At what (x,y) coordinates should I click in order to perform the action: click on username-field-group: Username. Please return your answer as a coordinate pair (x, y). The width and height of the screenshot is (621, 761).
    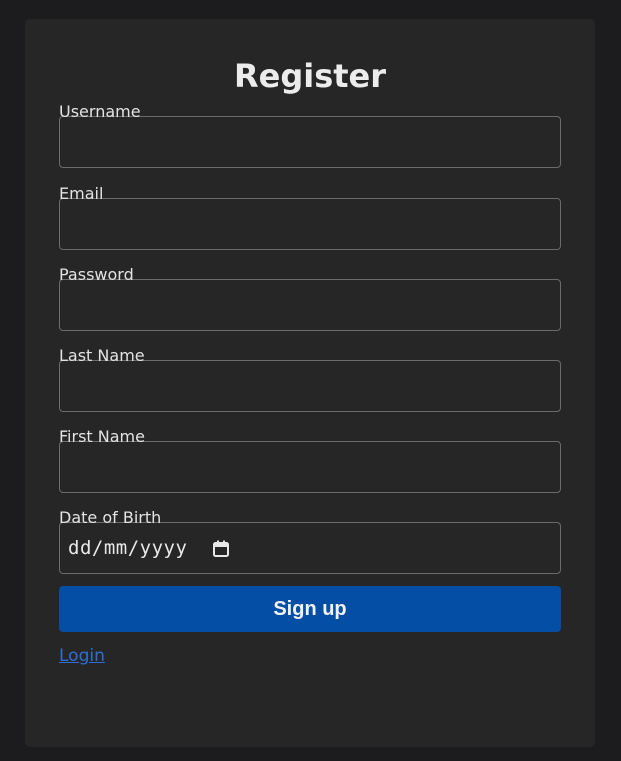
    Looking at the image, I should click on (310, 135).